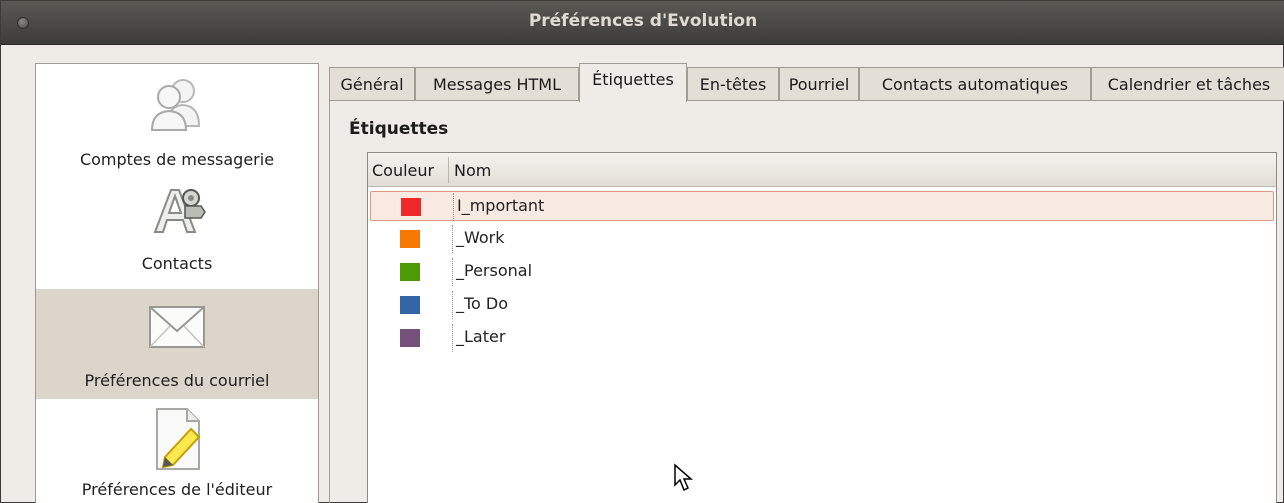  What do you see at coordinates (501, 205) in the screenshot?
I see `label-name: I_mportant` at bounding box center [501, 205].